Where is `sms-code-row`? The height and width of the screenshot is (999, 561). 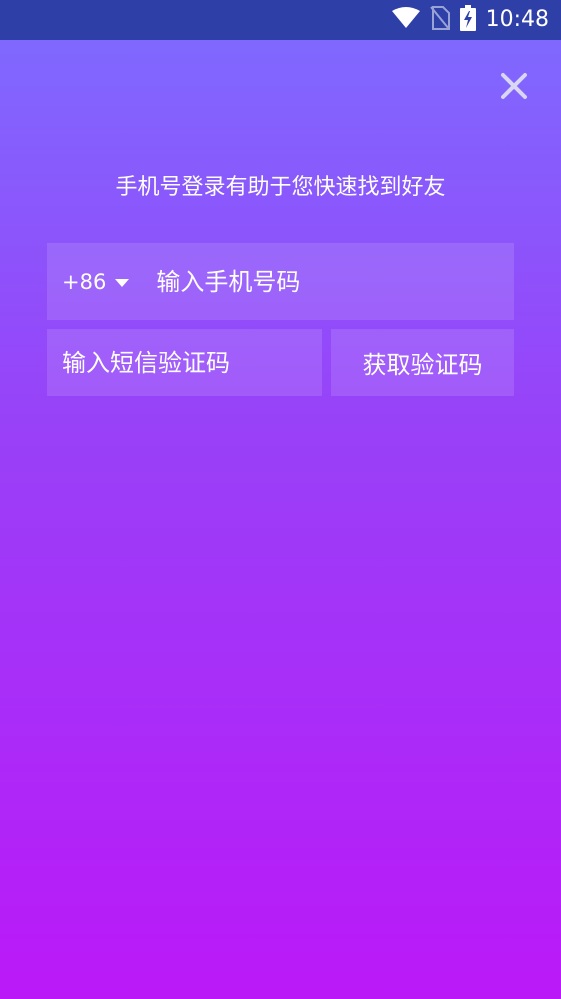
sms-code-row is located at coordinates (184, 362).